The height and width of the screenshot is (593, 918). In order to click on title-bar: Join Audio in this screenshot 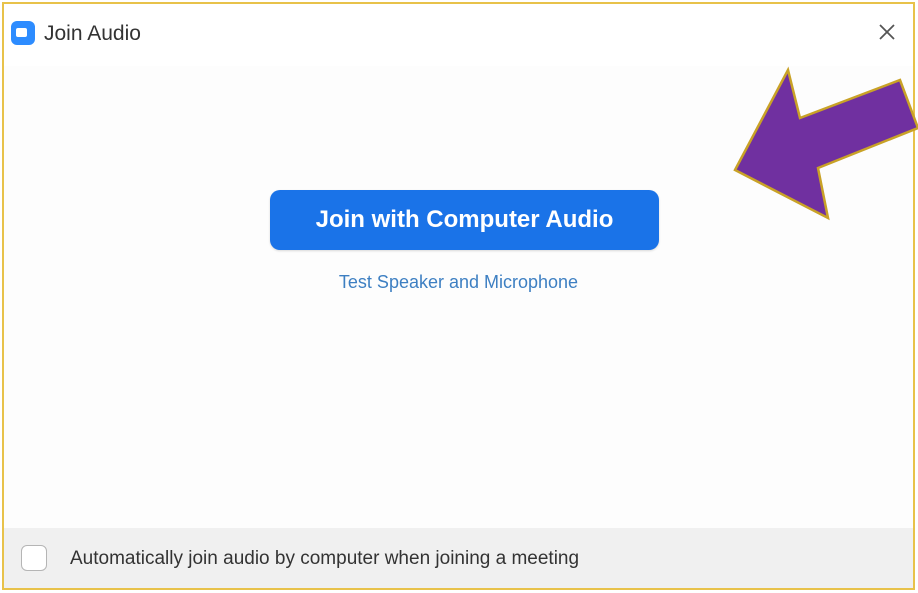, I will do `click(458, 35)`.